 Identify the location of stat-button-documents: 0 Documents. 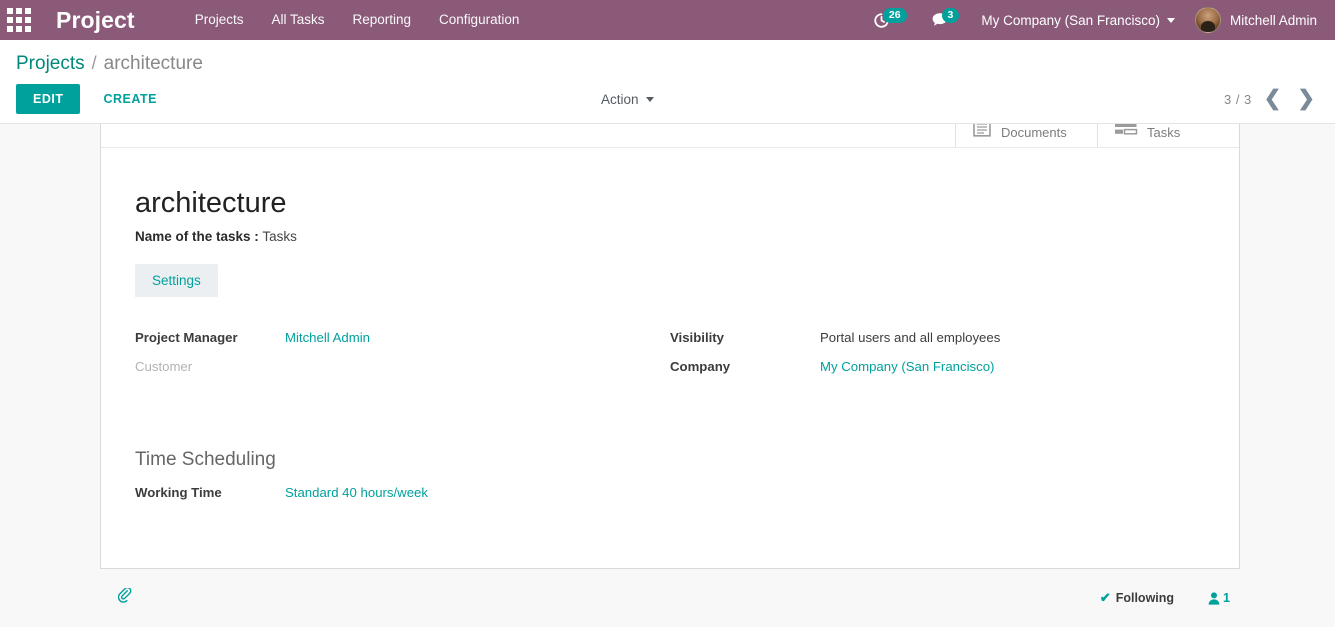
(1026, 135).